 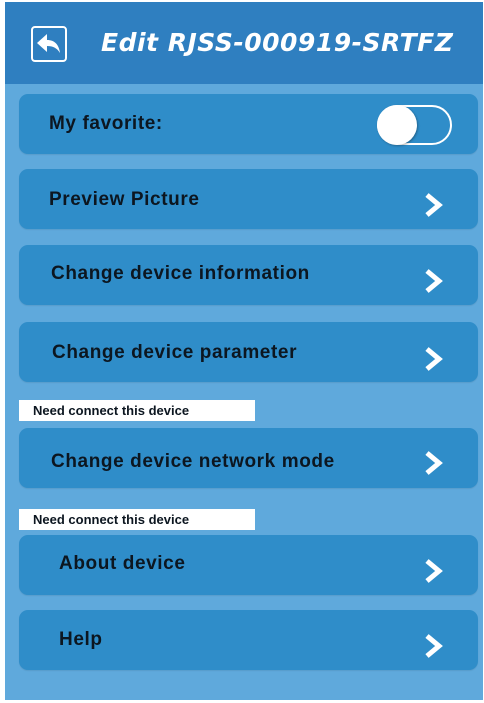 I want to click on menu-item-change-device-parameter: Change device parameter, so click(x=248, y=352).